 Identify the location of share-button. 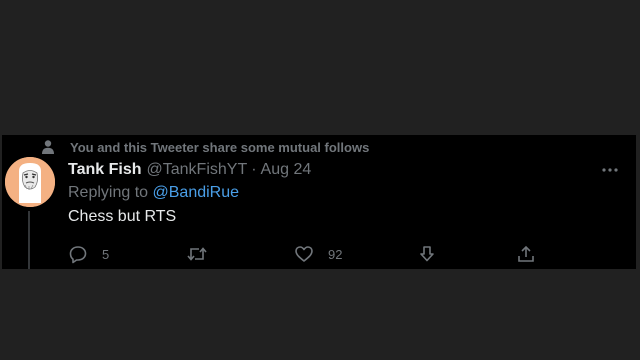
(526, 254).